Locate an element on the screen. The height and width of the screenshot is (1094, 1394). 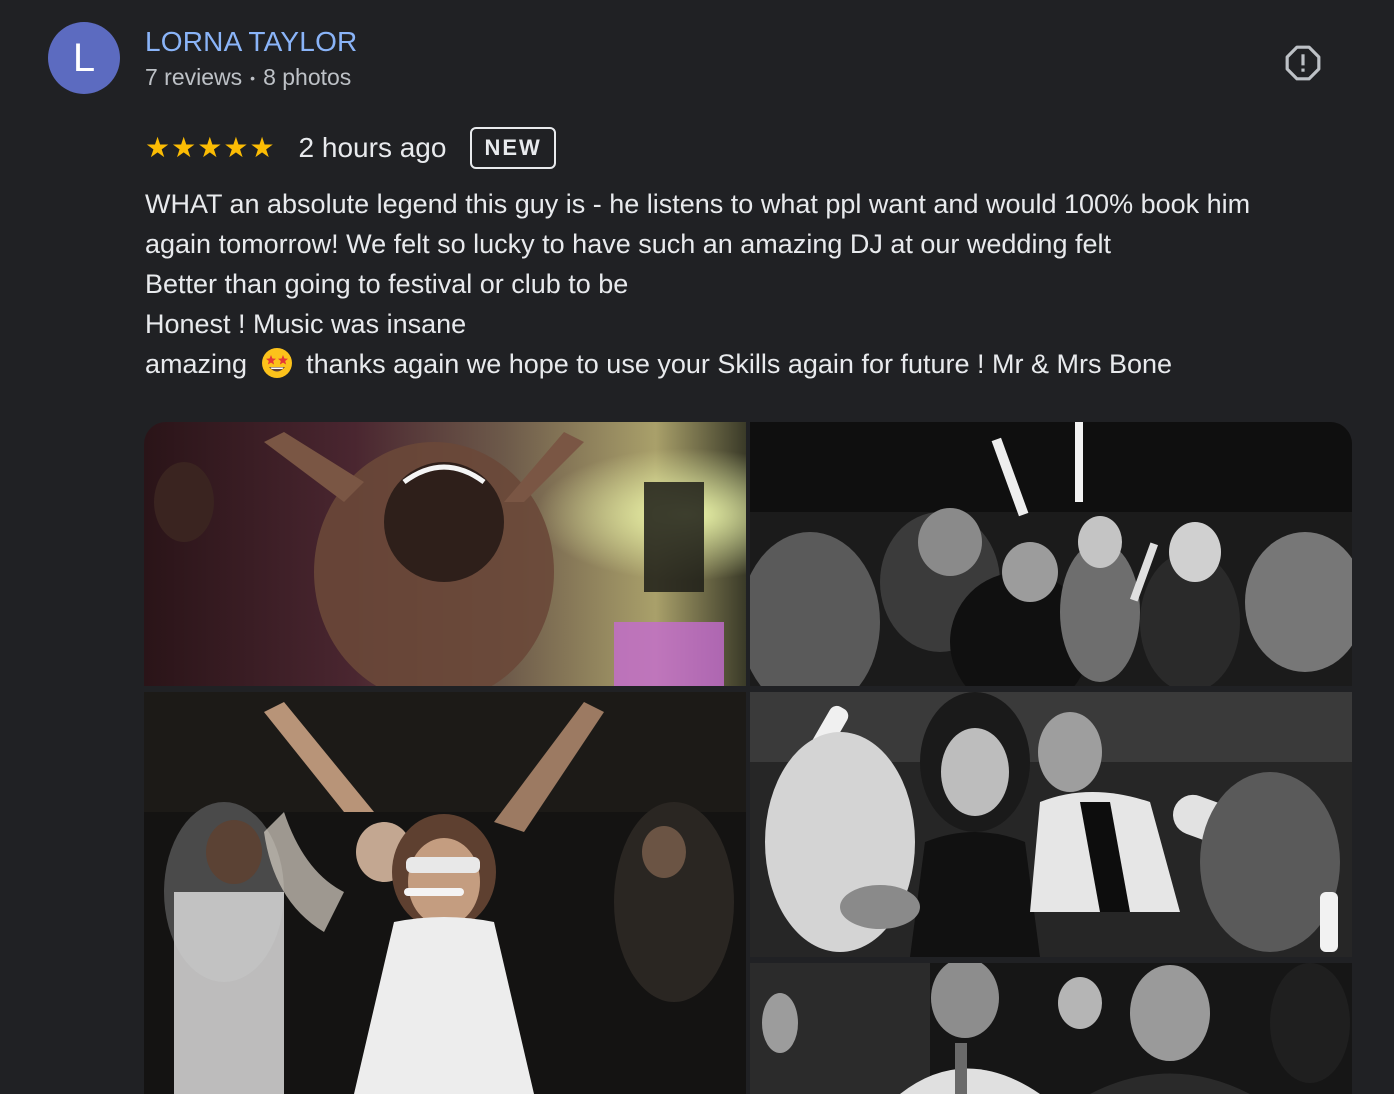
new-badge: NEW is located at coordinates (513, 148).